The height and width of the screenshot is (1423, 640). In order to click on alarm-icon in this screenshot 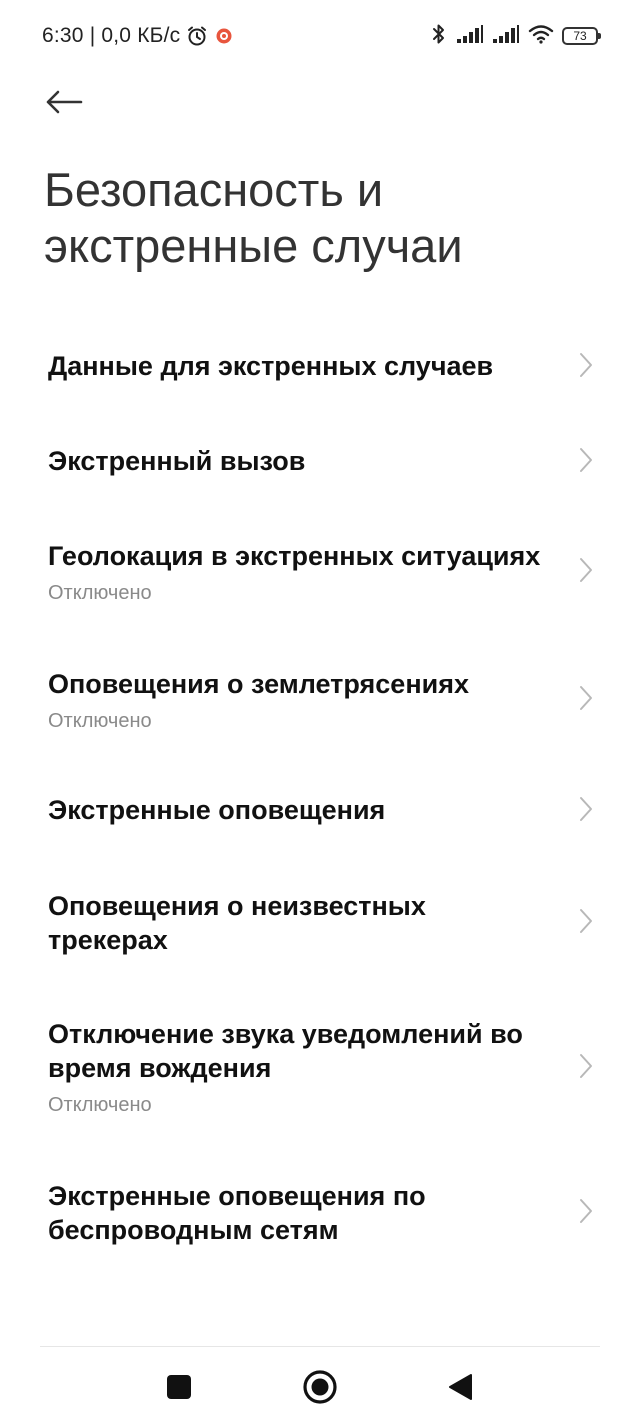, I will do `click(197, 36)`.